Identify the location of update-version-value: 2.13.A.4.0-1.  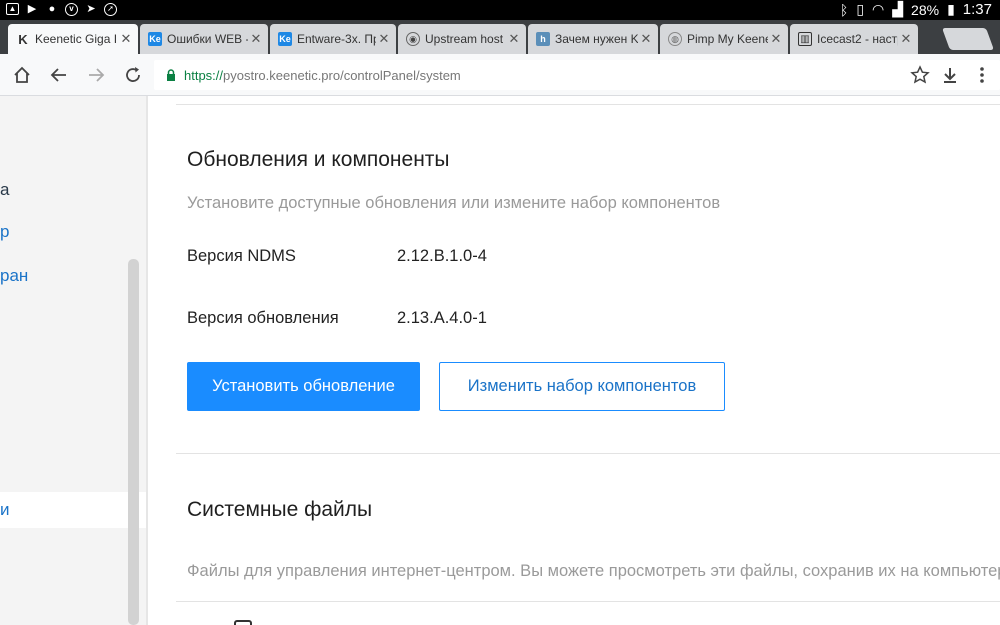
(442, 318).